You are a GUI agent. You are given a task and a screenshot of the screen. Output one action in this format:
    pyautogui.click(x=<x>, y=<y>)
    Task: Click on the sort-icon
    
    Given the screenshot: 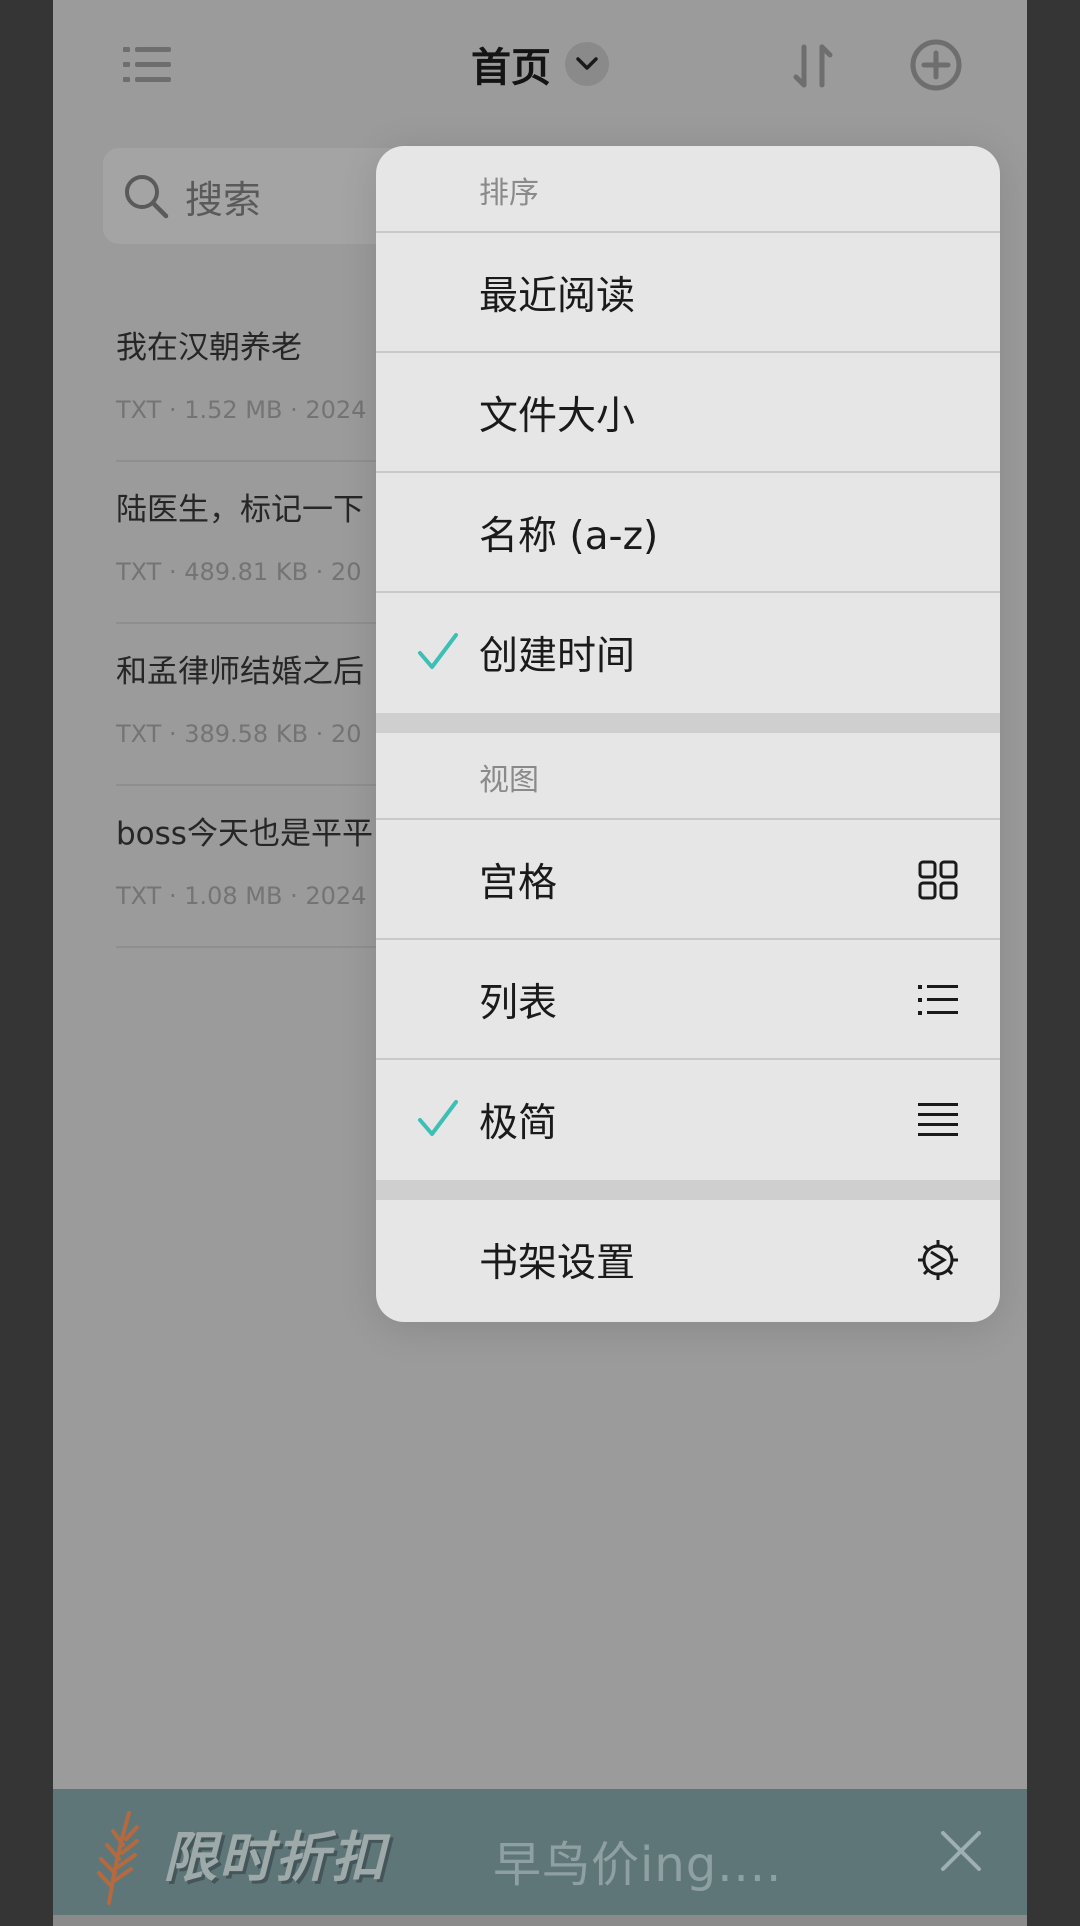 What is the action you would take?
    pyautogui.click(x=813, y=66)
    